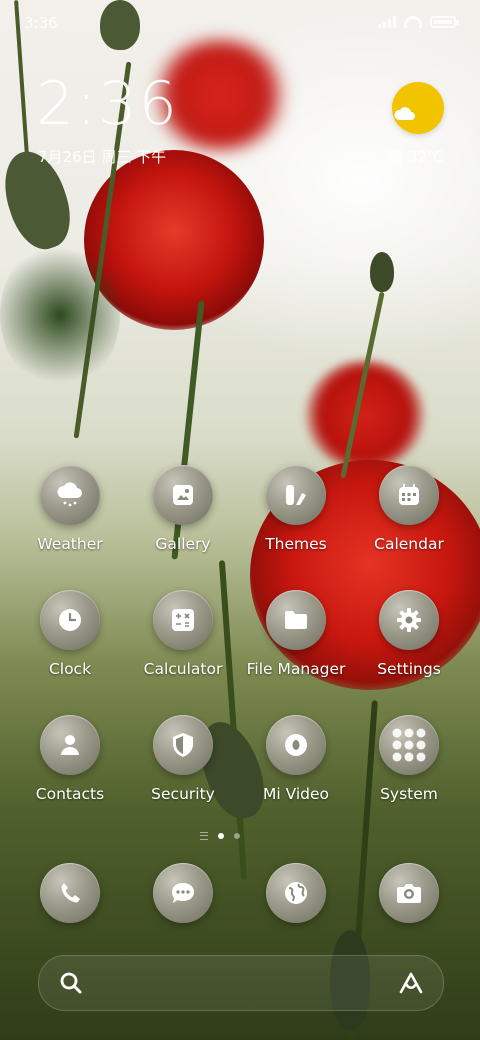 The width and height of the screenshot is (480, 1040). Describe the element at coordinates (416, 157) in the screenshot. I see `weather-widget-temp: 晴 32℃` at that location.